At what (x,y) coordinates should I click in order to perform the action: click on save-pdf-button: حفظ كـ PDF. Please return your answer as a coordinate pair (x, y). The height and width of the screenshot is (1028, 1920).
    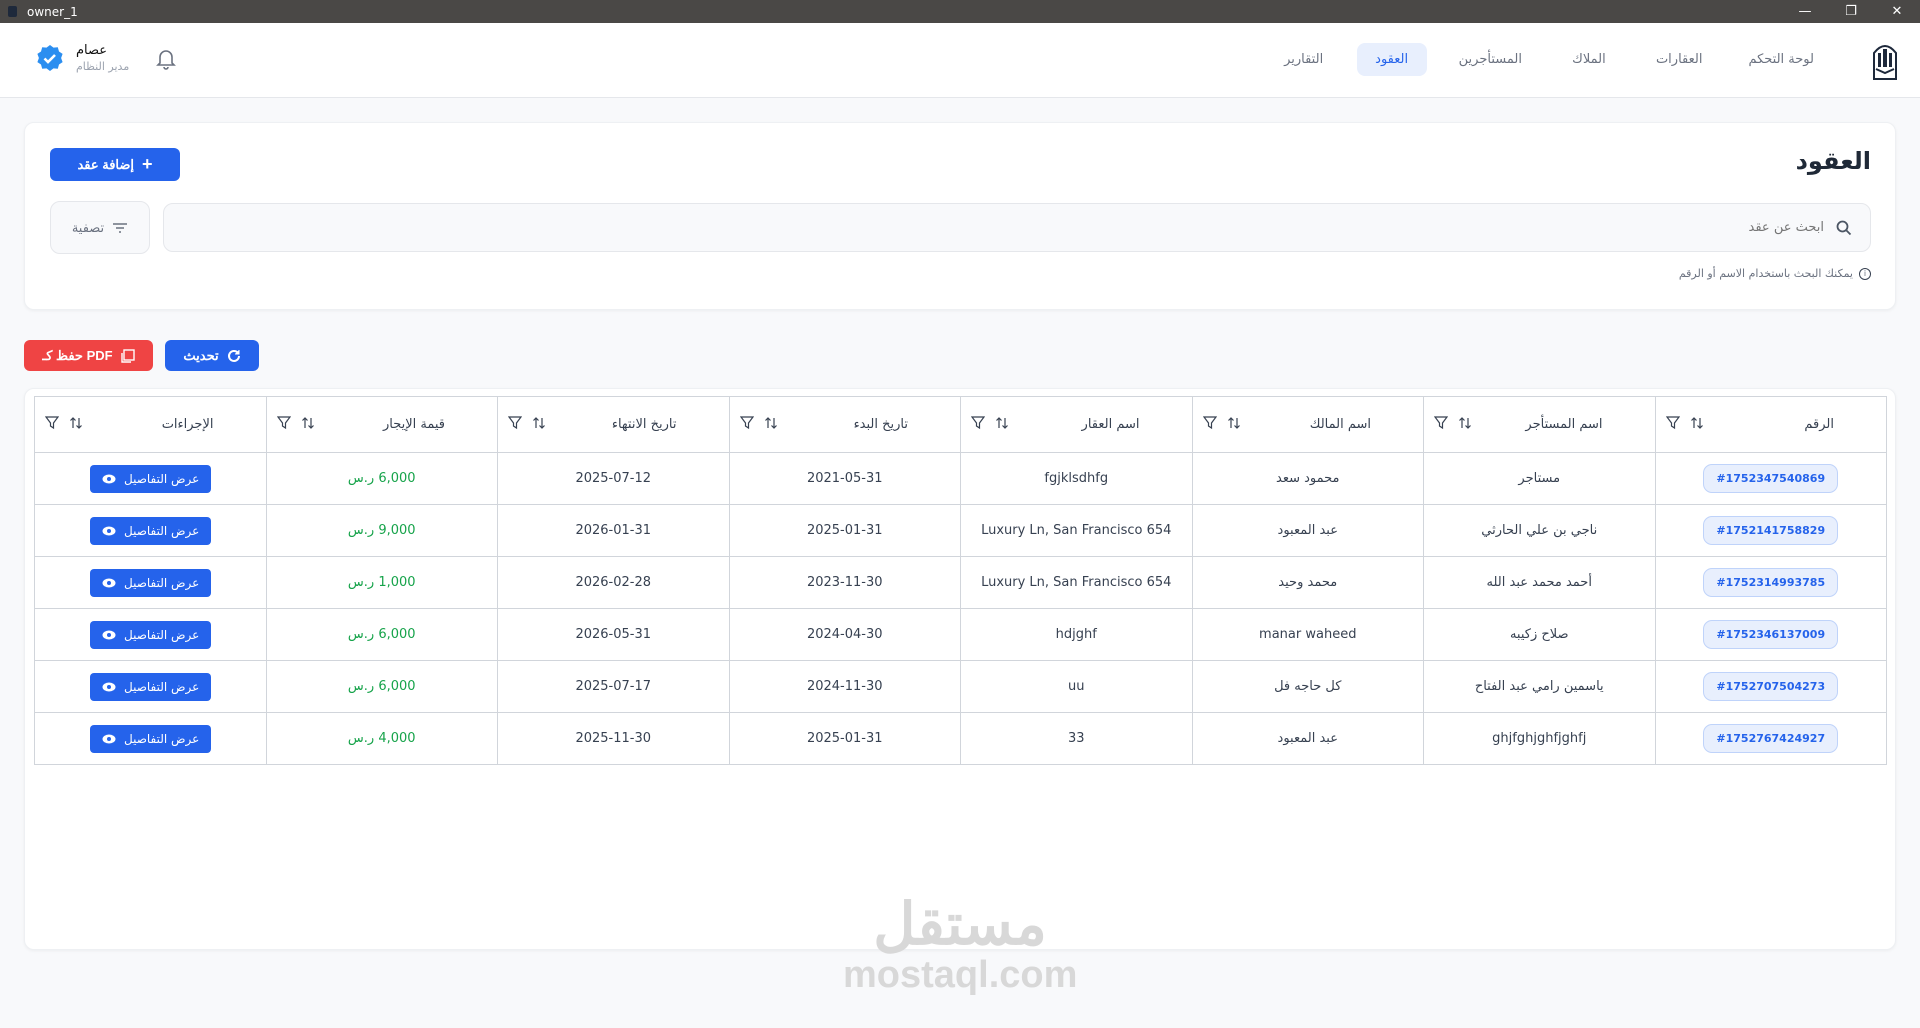
    Looking at the image, I should click on (88, 355).